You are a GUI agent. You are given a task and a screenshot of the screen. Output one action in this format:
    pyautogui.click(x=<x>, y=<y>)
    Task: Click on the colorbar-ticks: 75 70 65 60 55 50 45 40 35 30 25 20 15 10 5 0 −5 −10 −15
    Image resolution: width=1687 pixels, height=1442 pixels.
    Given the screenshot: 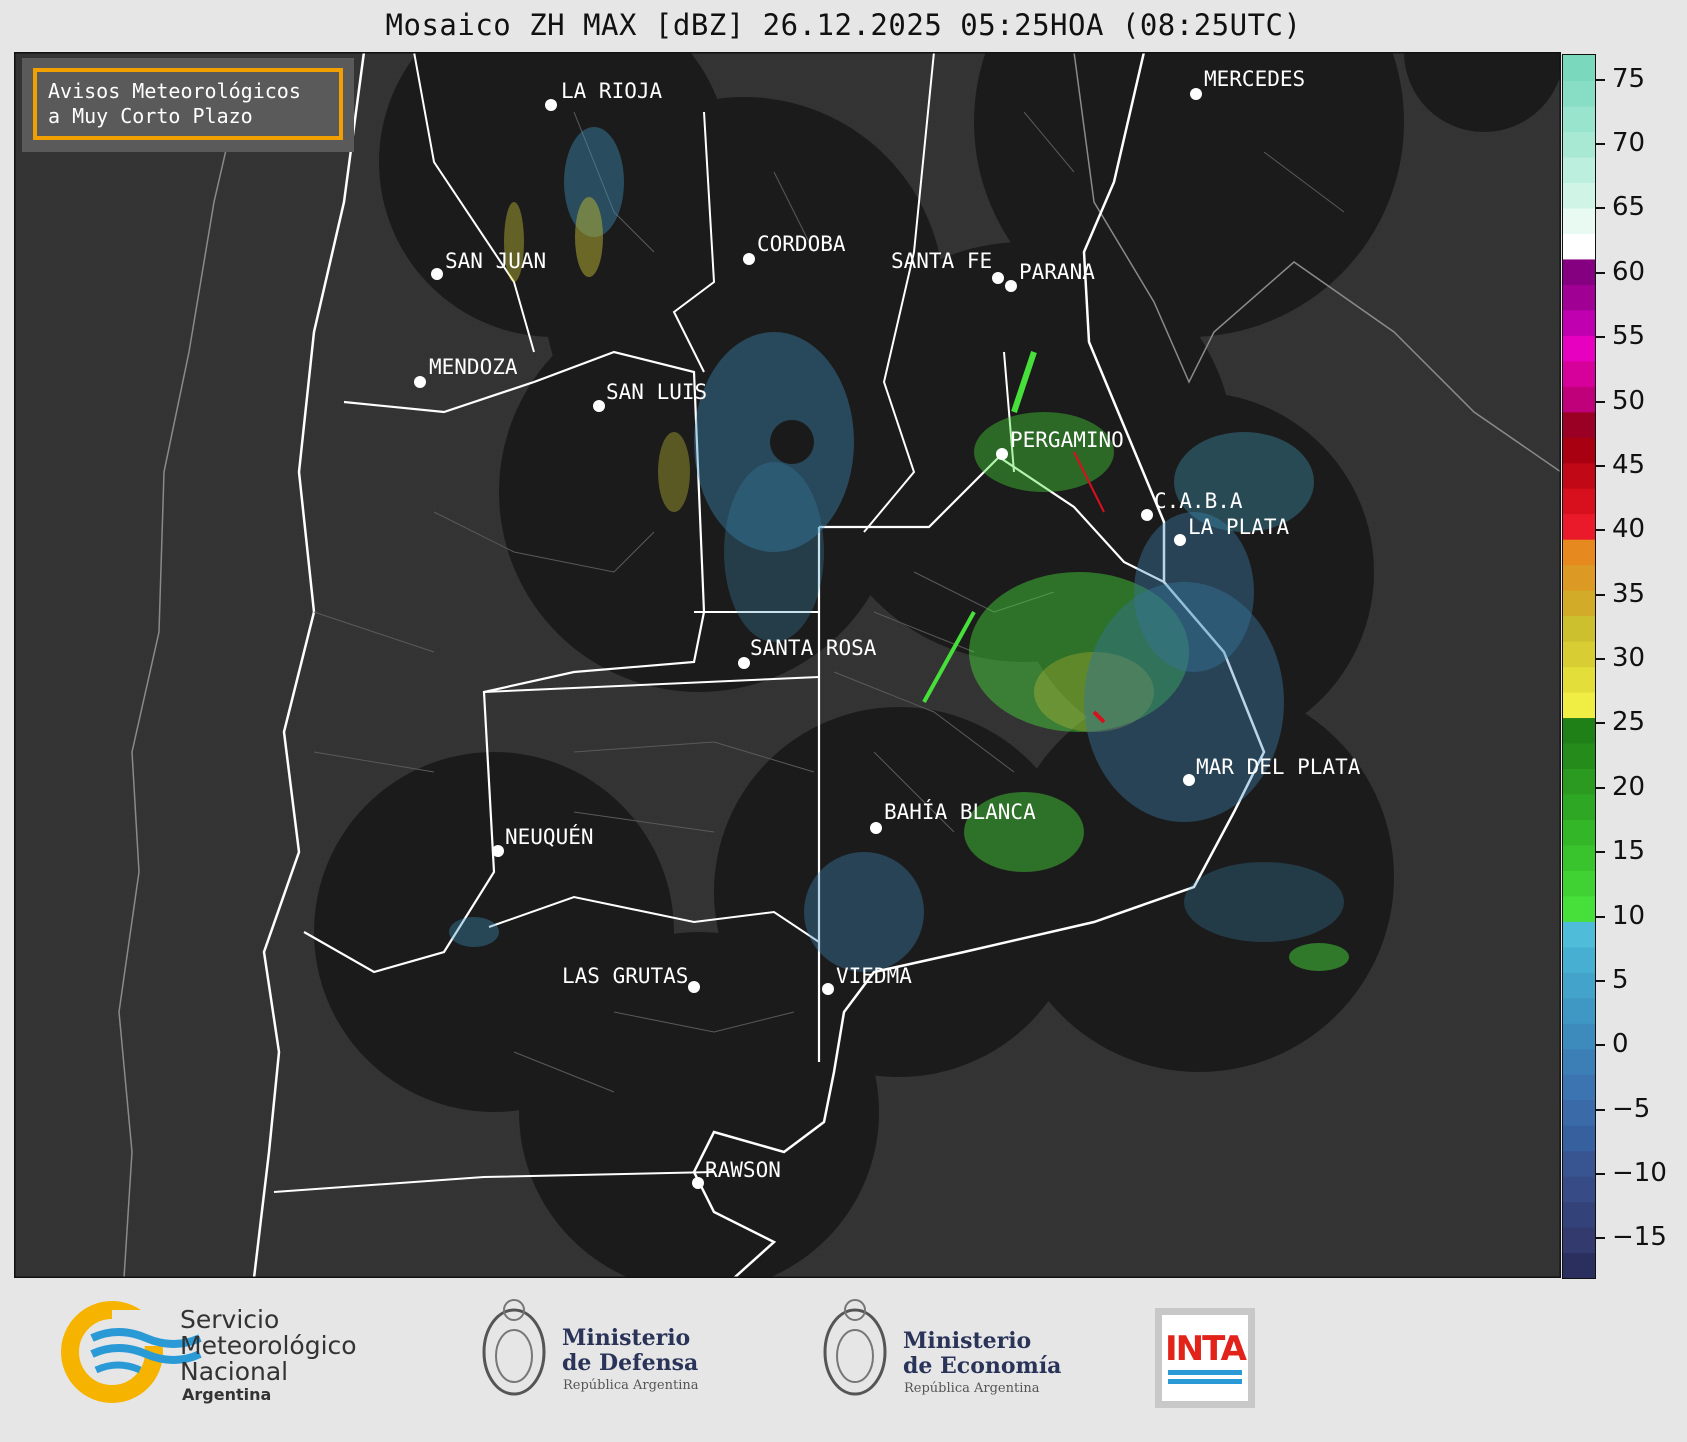 What is the action you would take?
    pyautogui.click(x=1639, y=666)
    